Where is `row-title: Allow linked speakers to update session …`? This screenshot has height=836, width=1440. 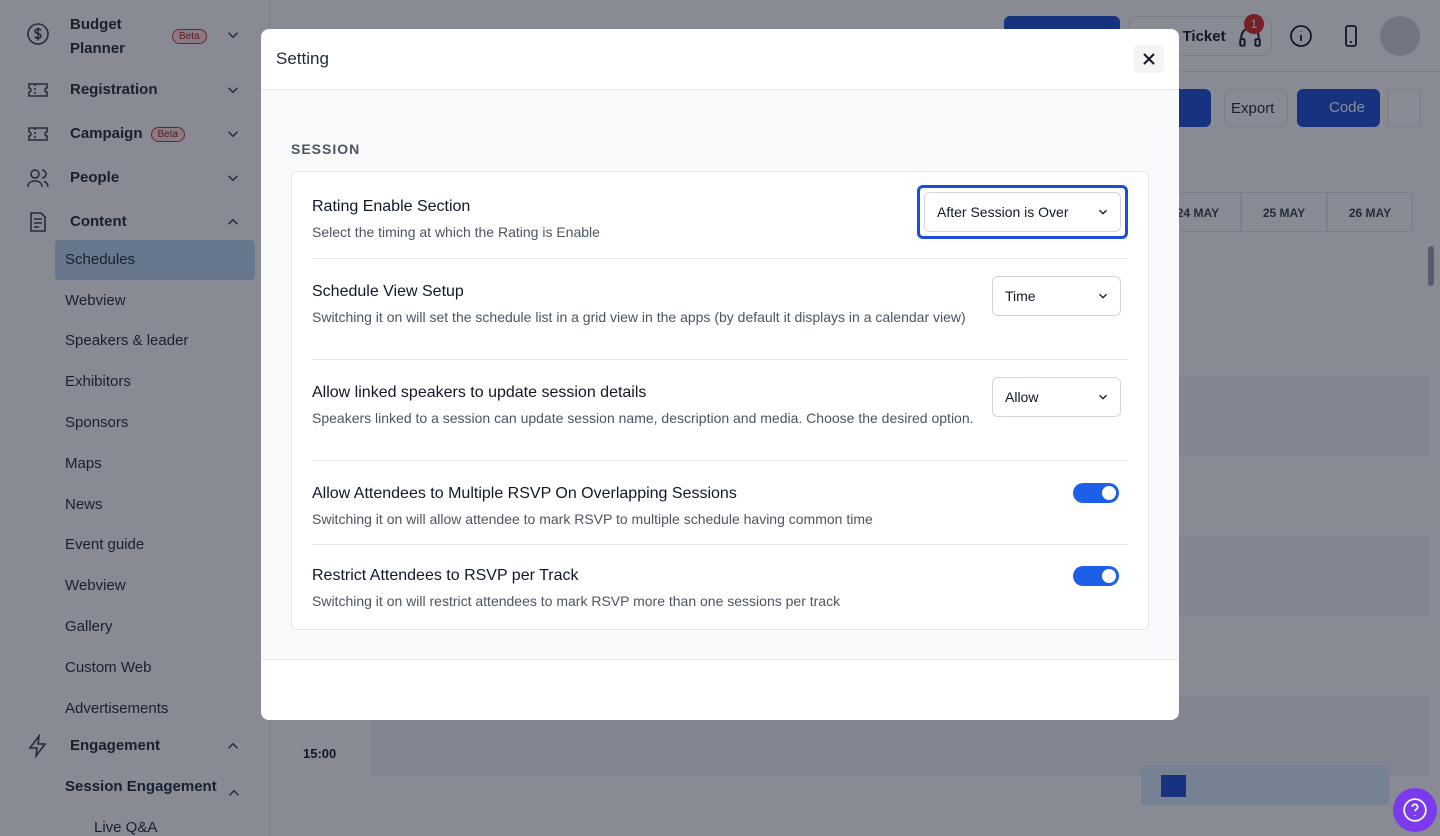 row-title: Allow linked speakers to update session … is located at coordinates (479, 392).